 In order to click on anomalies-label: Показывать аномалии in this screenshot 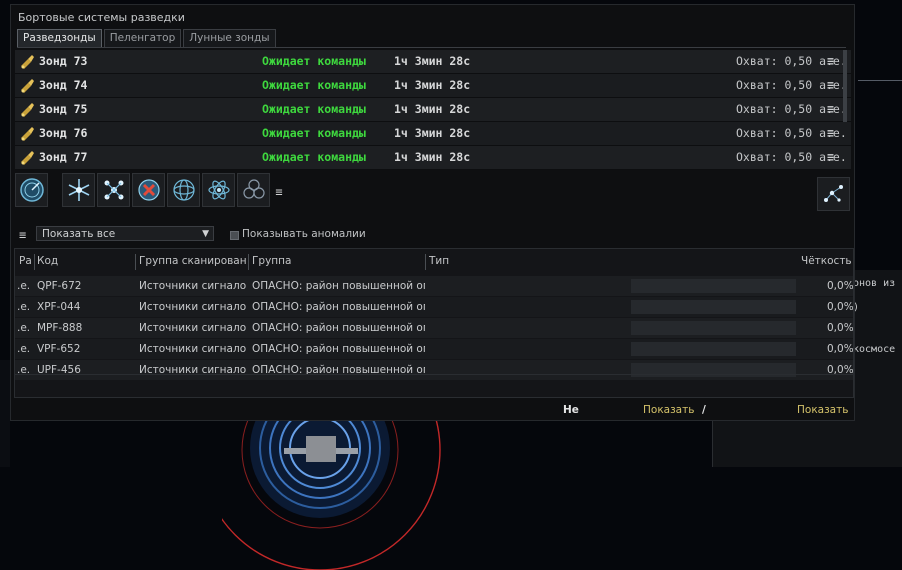, I will do `click(304, 234)`.